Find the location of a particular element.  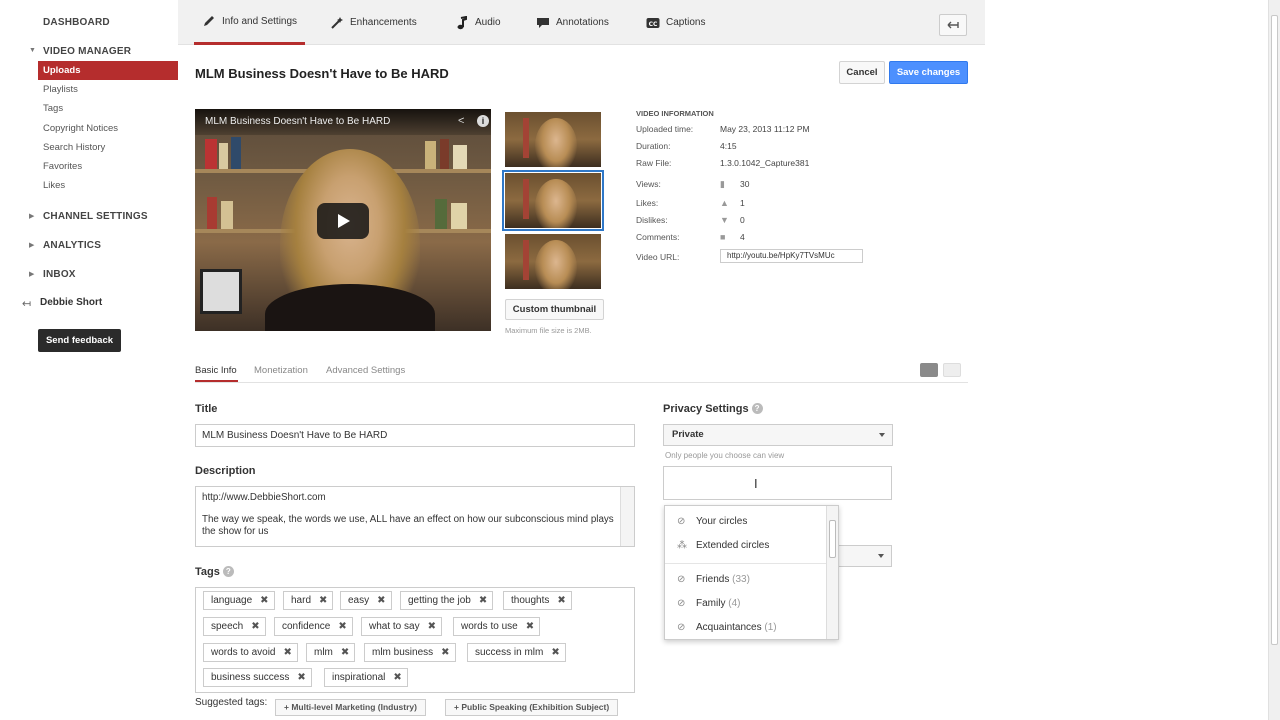

comments-value: 4 is located at coordinates (742, 237).